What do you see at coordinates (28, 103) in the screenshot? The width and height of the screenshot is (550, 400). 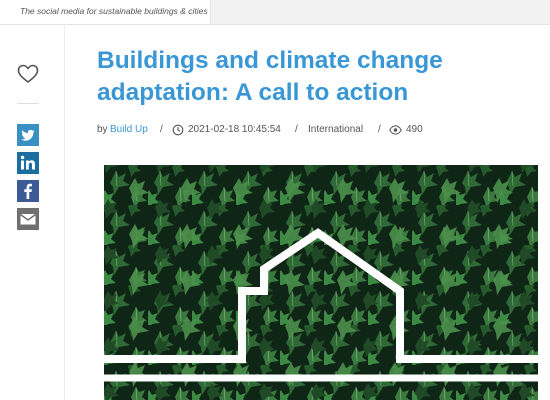 I see `sidebar-separator` at bounding box center [28, 103].